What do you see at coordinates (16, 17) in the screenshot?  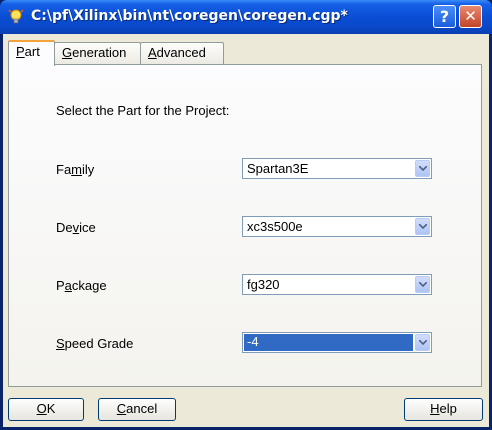 I see `lightbulb-icon` at bounding box center [16, 17].